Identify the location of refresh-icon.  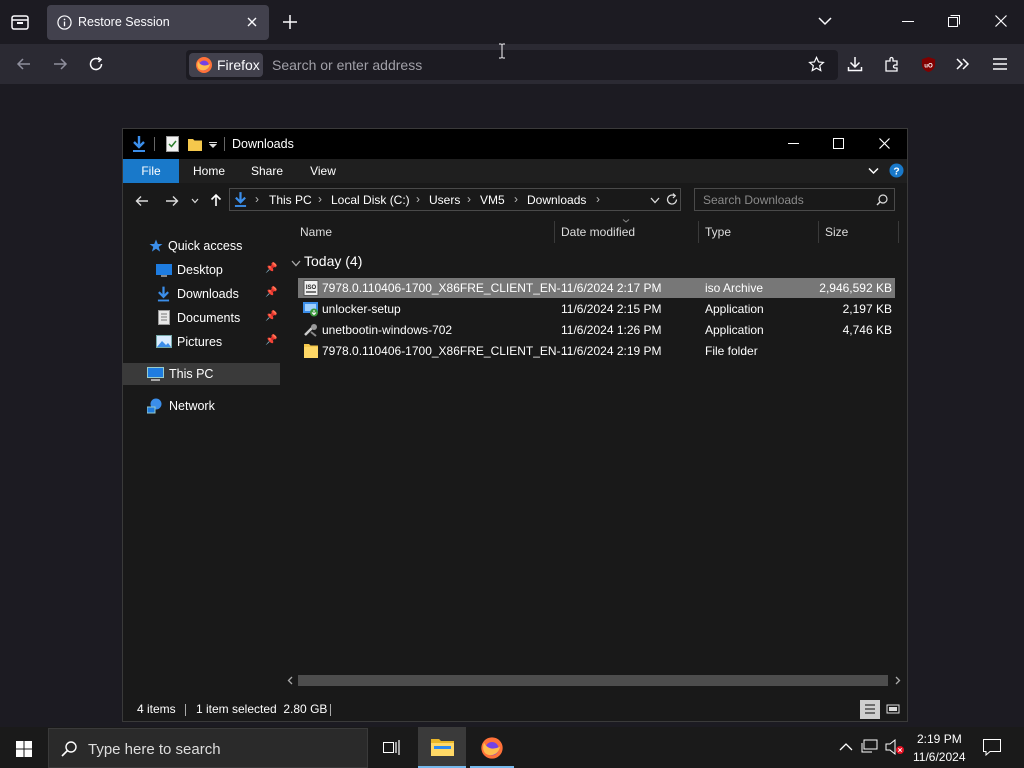
(672, 199).